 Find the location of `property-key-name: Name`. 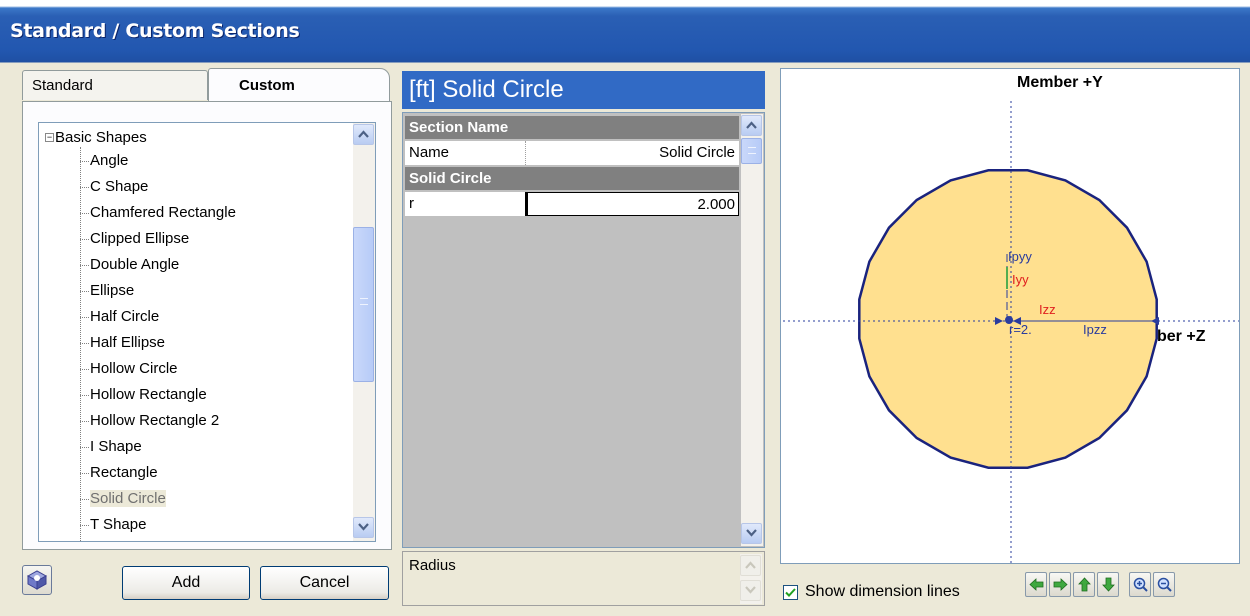

property-key-name: Name is located at coordinates (429, 152).